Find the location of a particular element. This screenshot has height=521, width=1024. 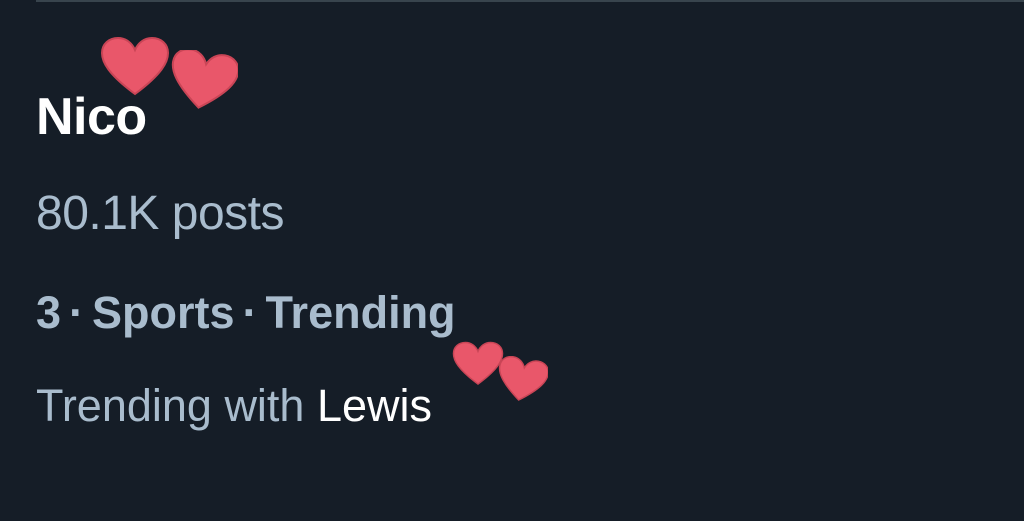

trending-with-line: Trending with Lewis is located at coordinates (234, 406).